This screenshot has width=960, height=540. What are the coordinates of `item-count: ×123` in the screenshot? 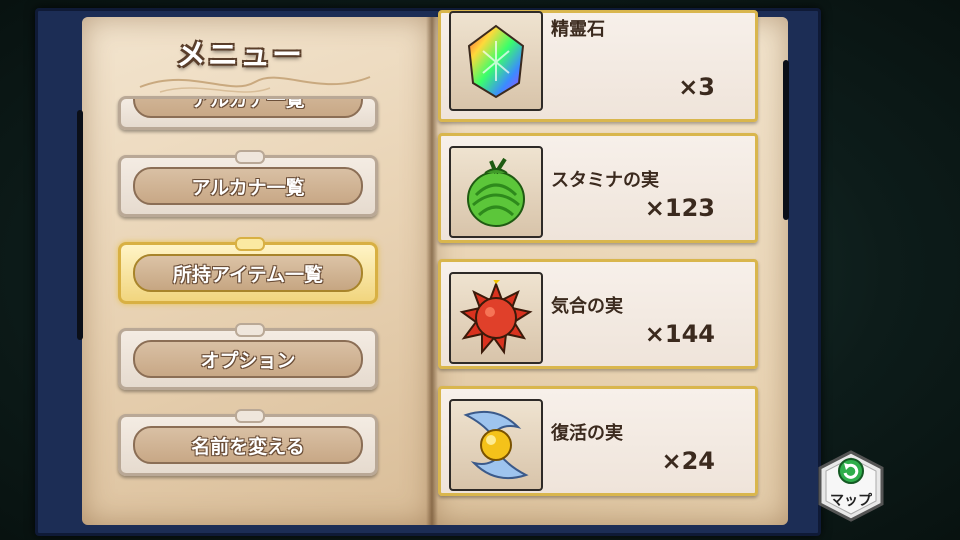 It's located at (679, 208).